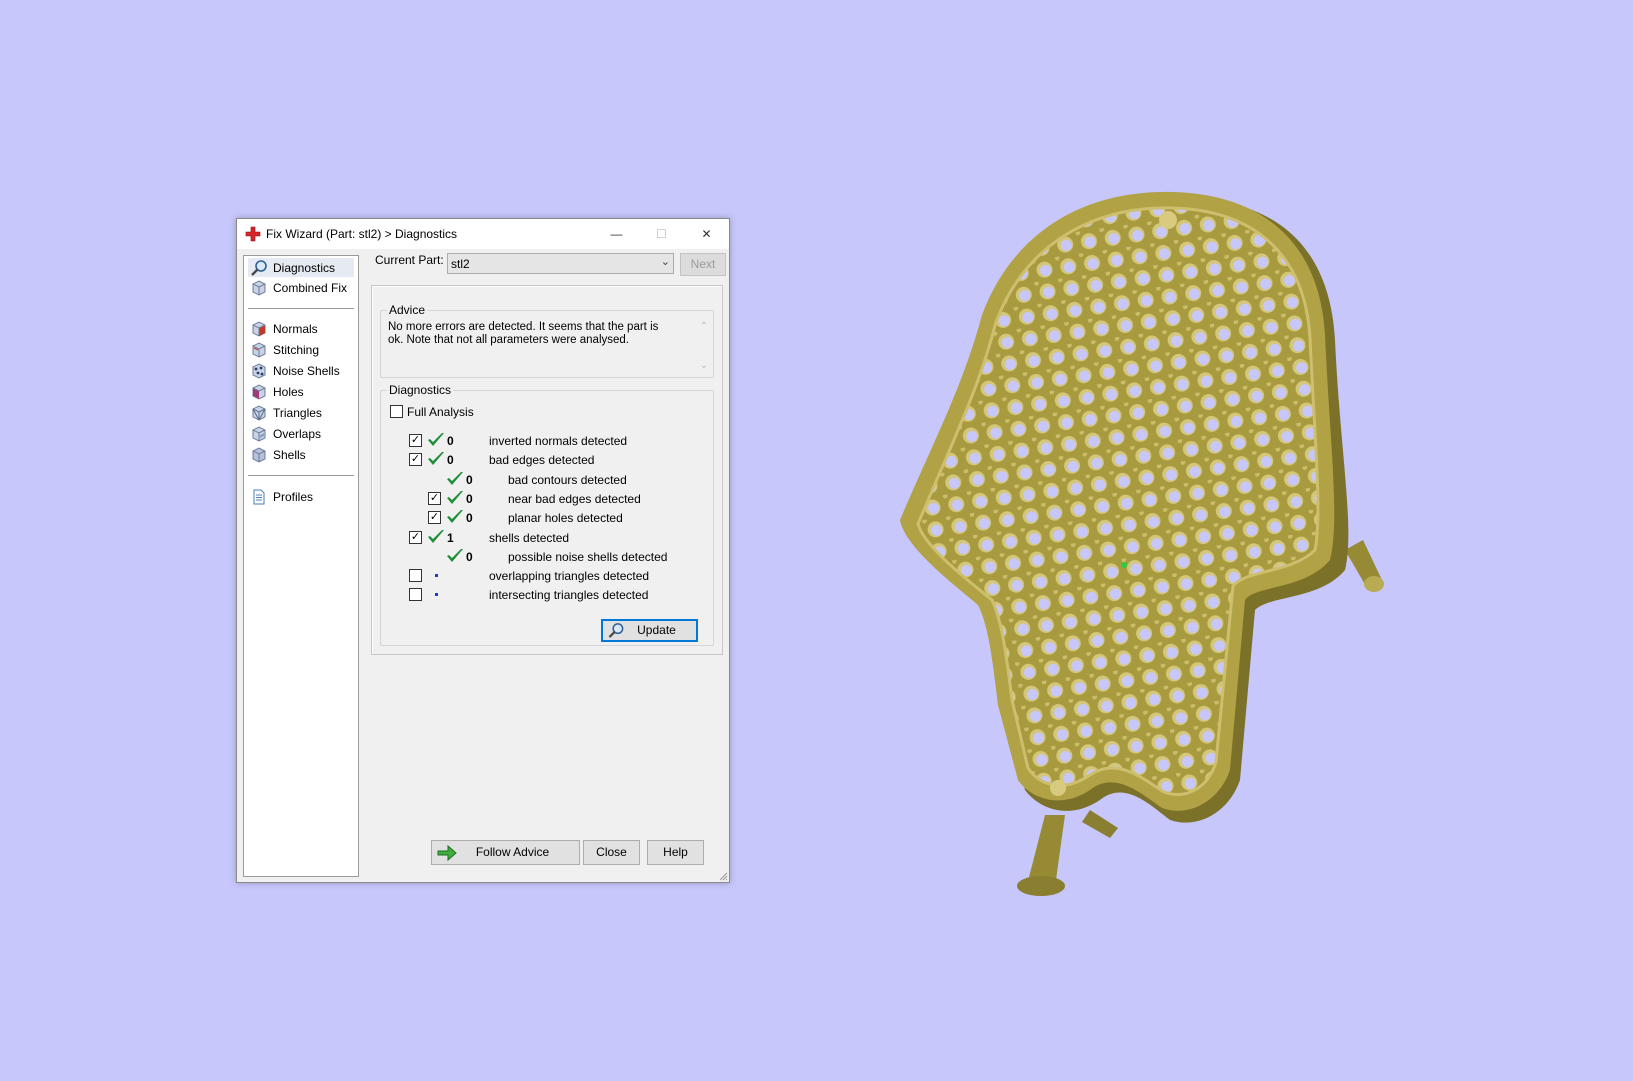  I want to click on noise-shells-icon, so click(259, 371).